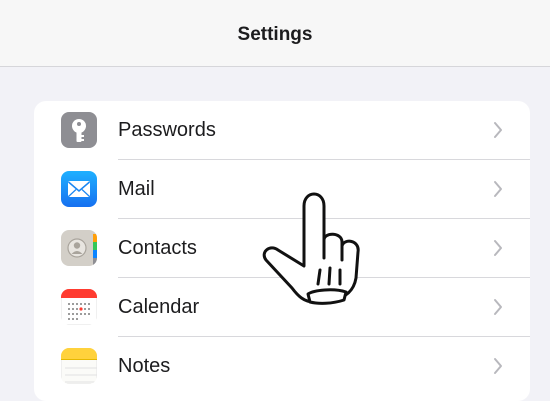  I want to click on calendar-icon, so click(79, 307).